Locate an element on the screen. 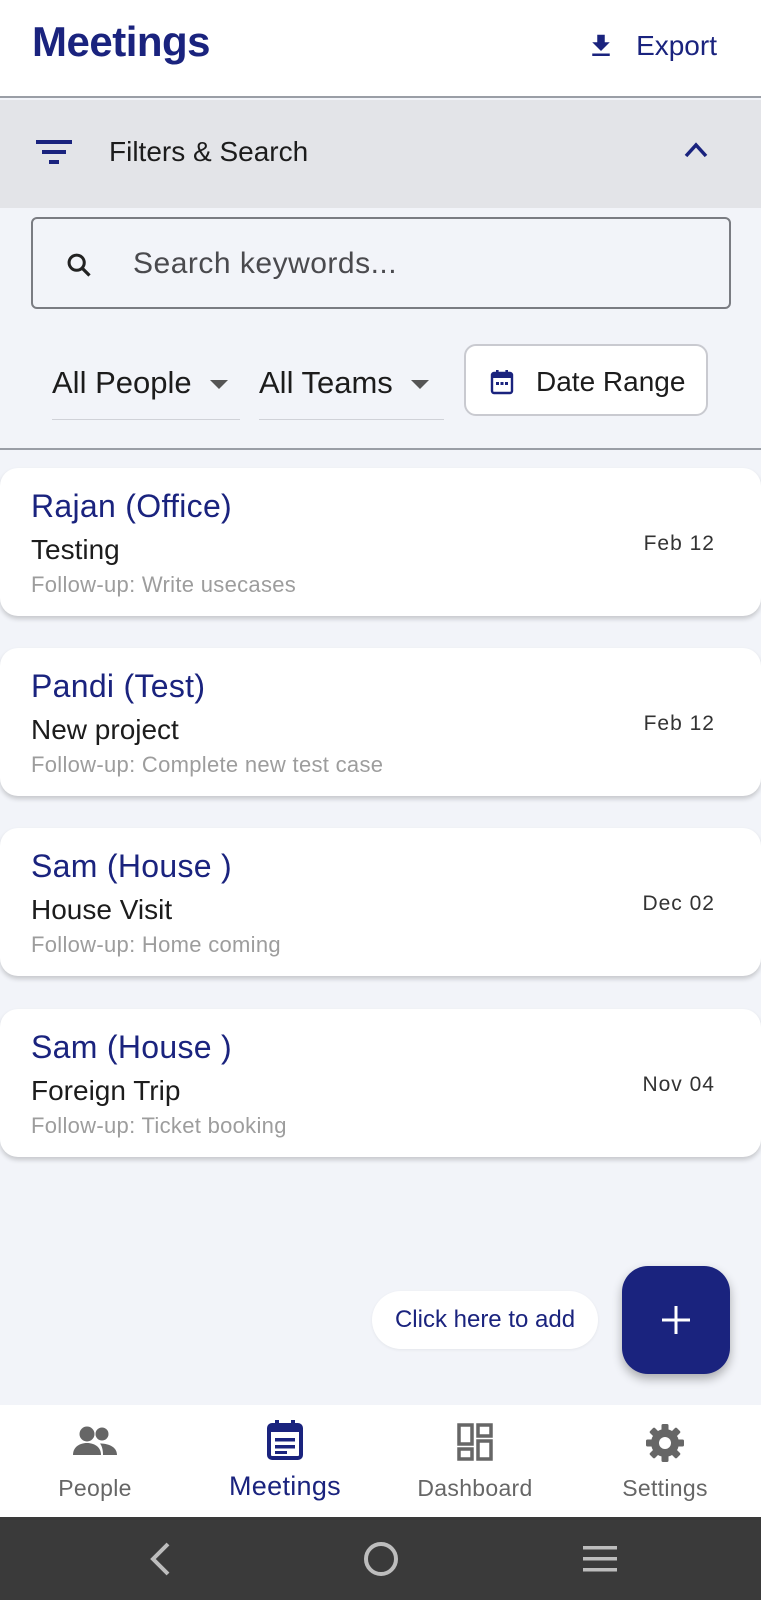  nav-label-dashboard: Dashboard is located at coordinates (475, 1488).